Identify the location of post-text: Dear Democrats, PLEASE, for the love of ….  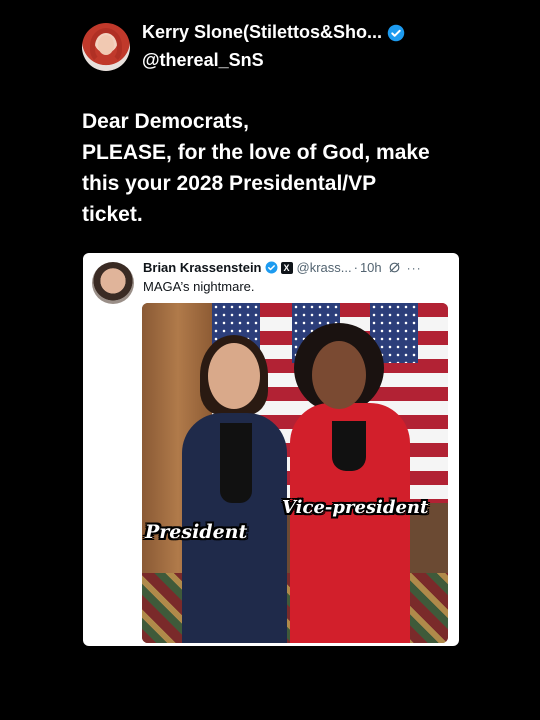
(292, 168).